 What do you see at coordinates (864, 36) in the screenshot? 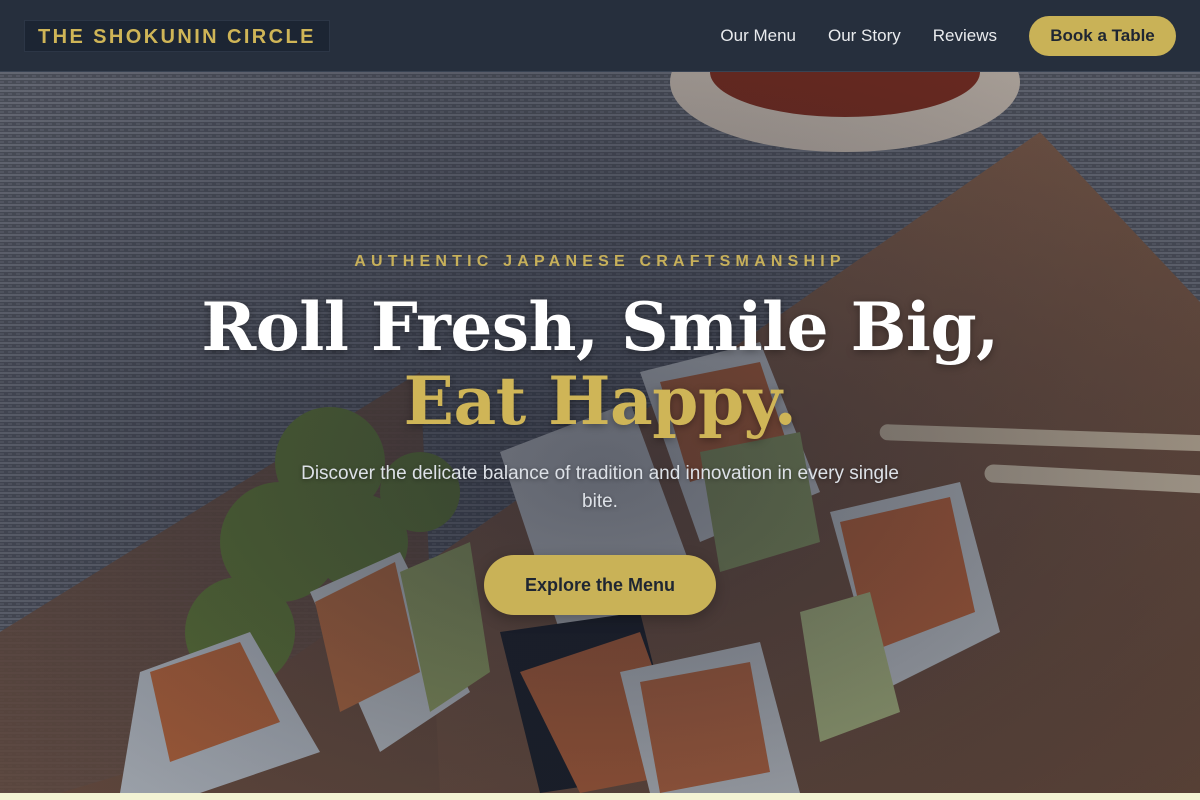
I see `nav-link-our-story: Our Story` at bounding box center [864, 36].